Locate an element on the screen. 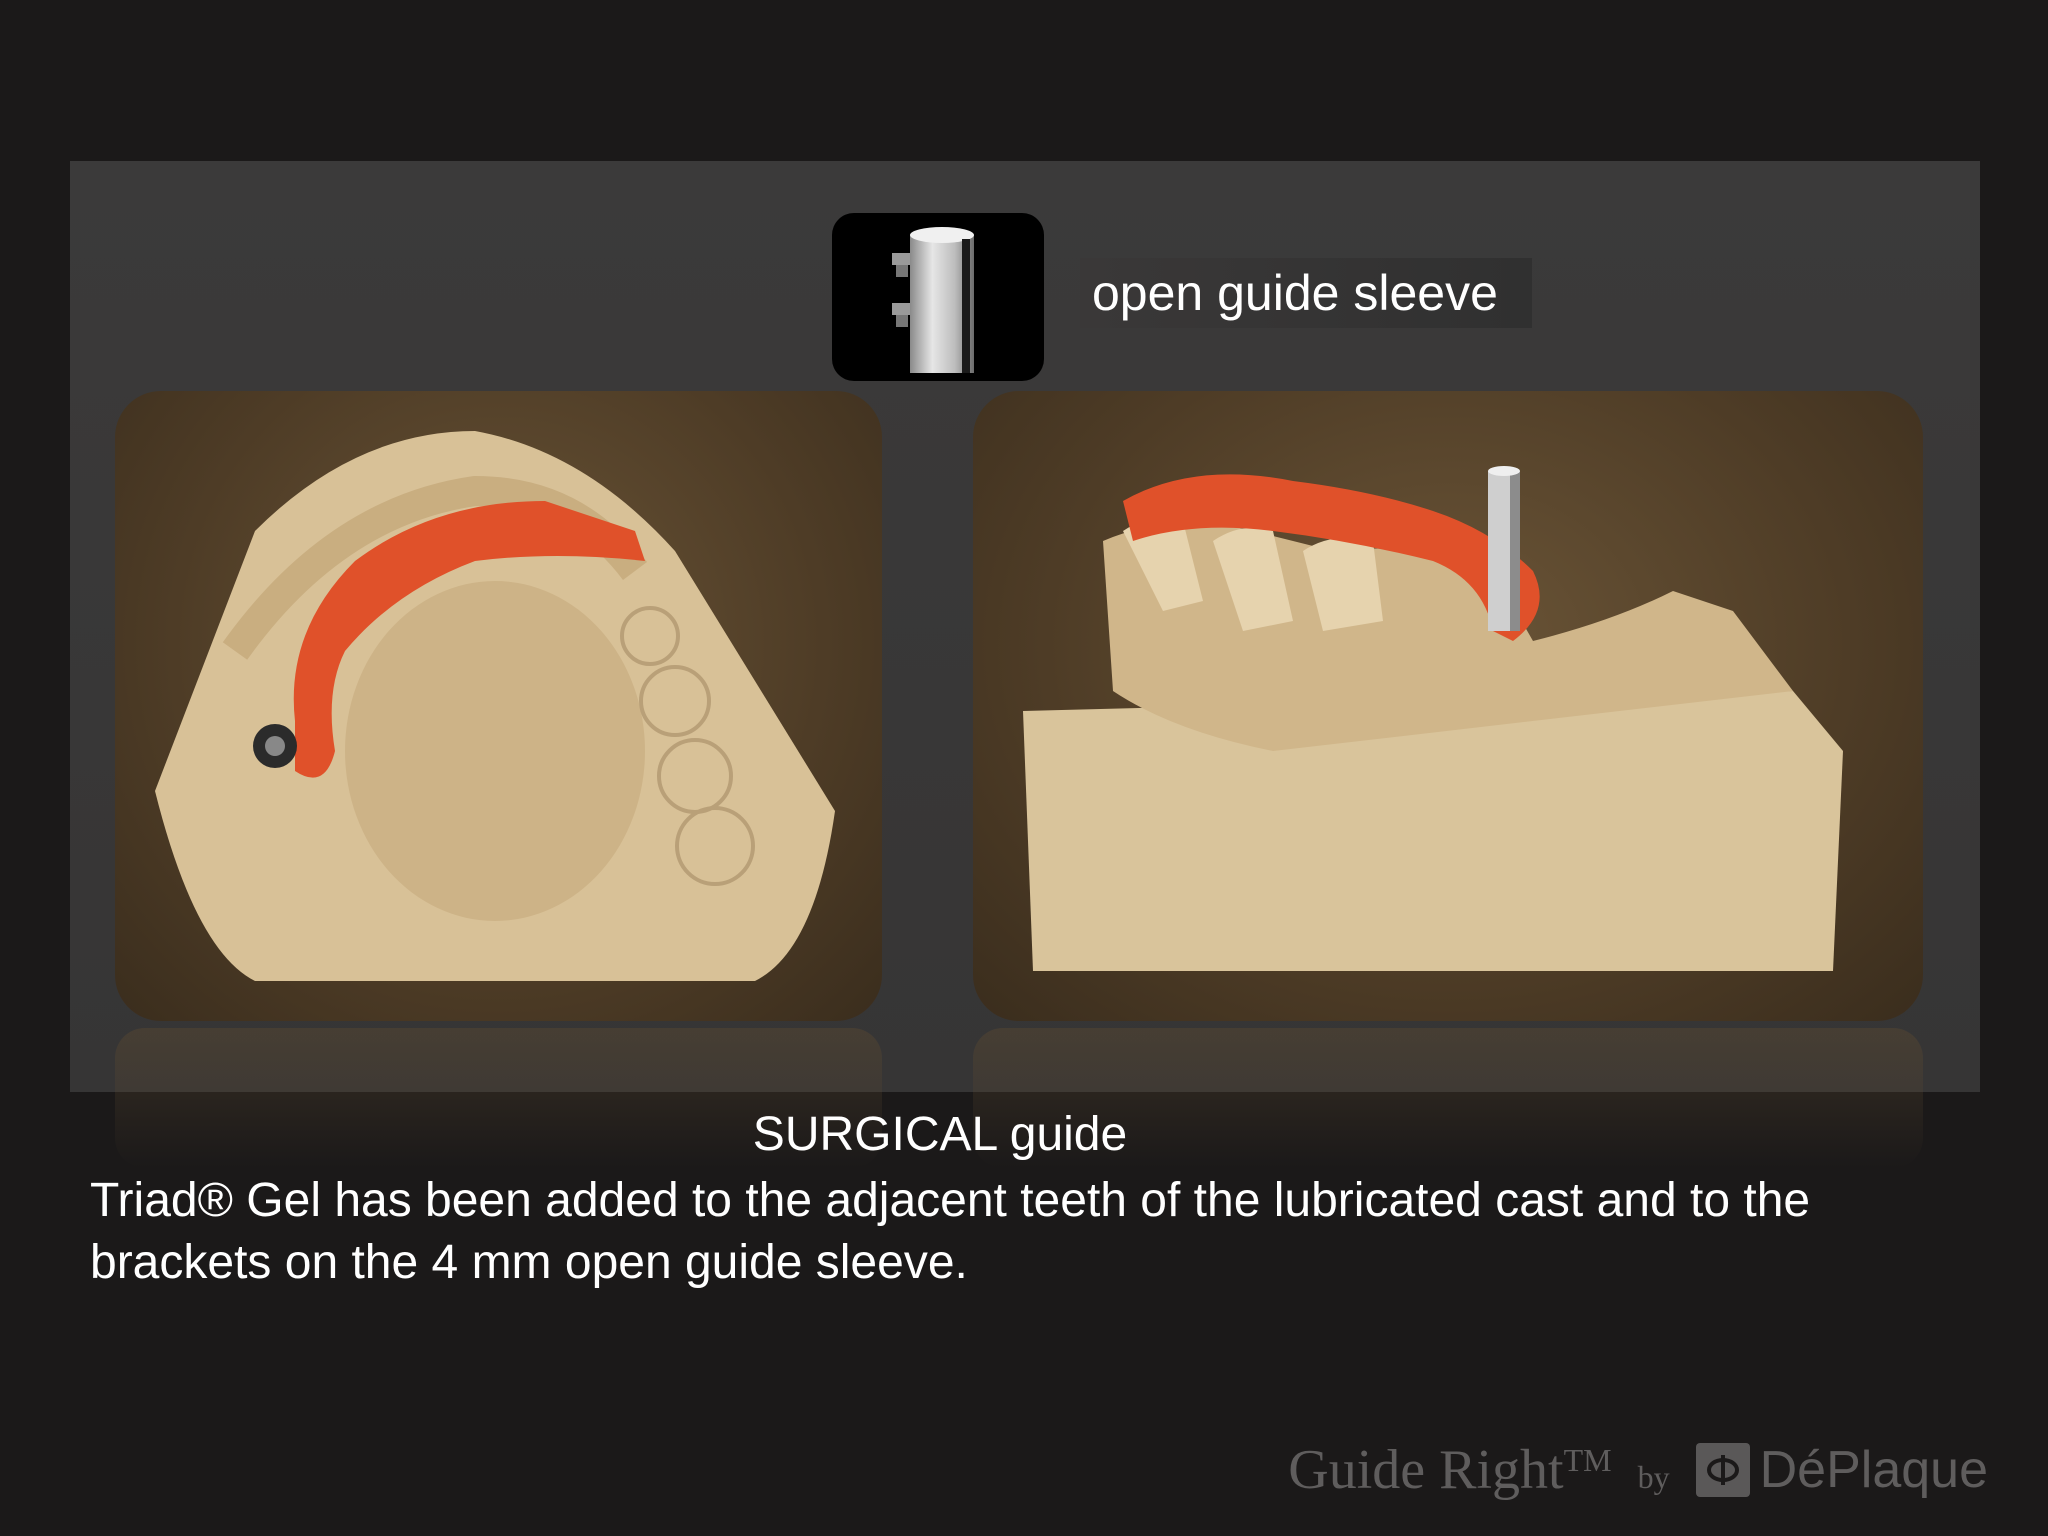 This screenshot has height=1536, width=2048. brand-logo: Guide RightTM is located at coordinates (1449, 1470).